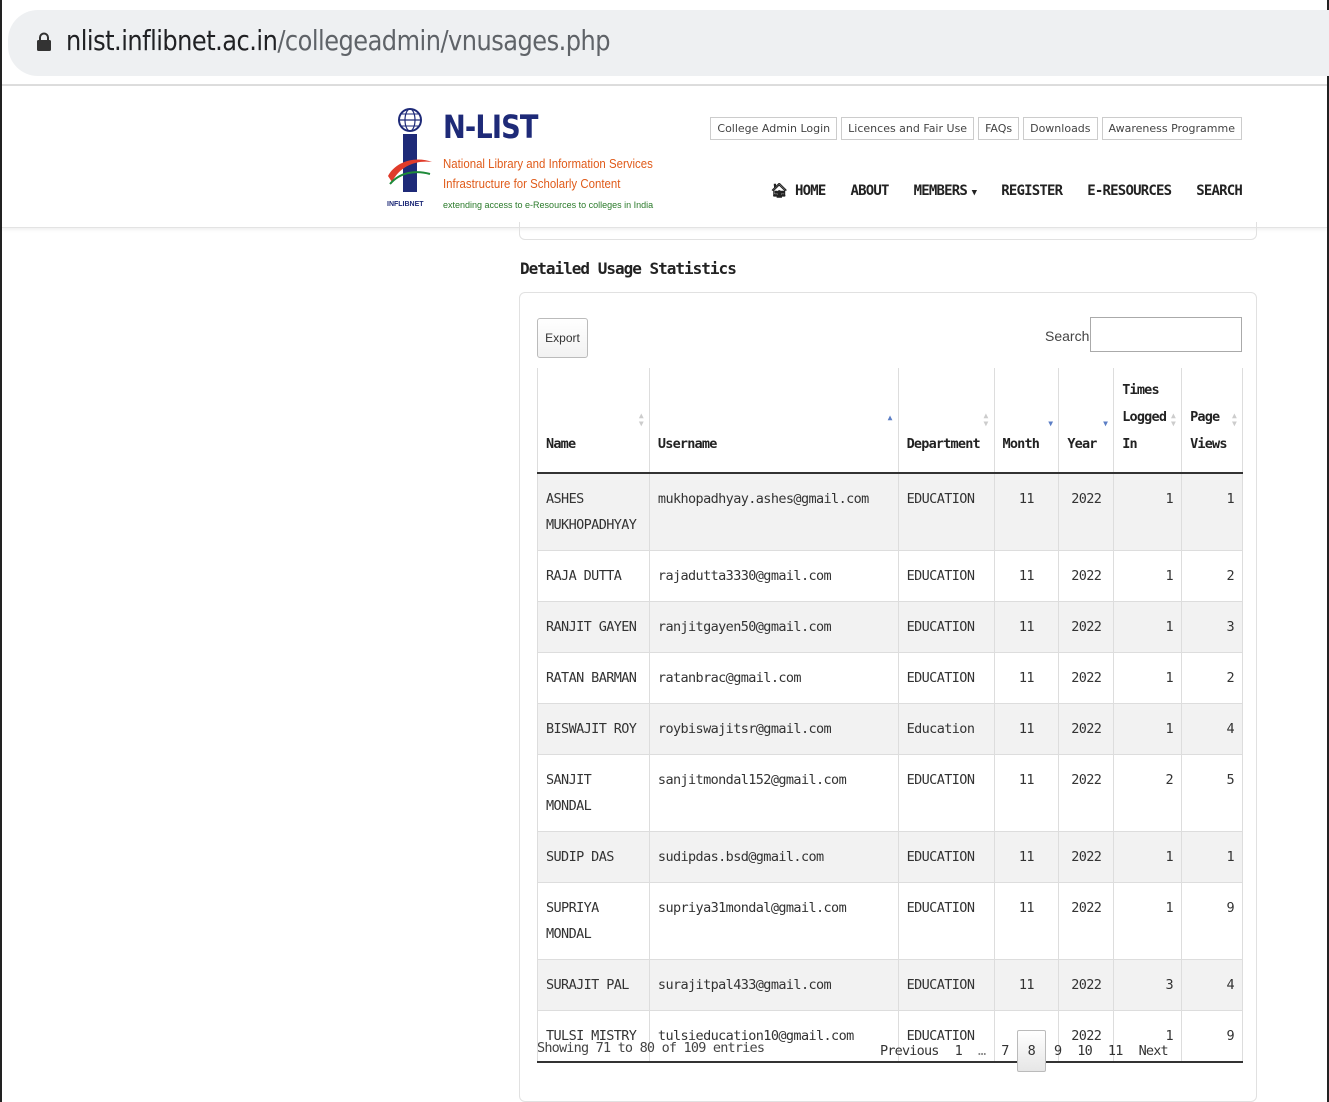 The image size is (1329, 1102). What do you see at coordinates (1084, 1051) in the screenshot?
I see `pager-page-10: 10` at bounding box center [1084, 1051].